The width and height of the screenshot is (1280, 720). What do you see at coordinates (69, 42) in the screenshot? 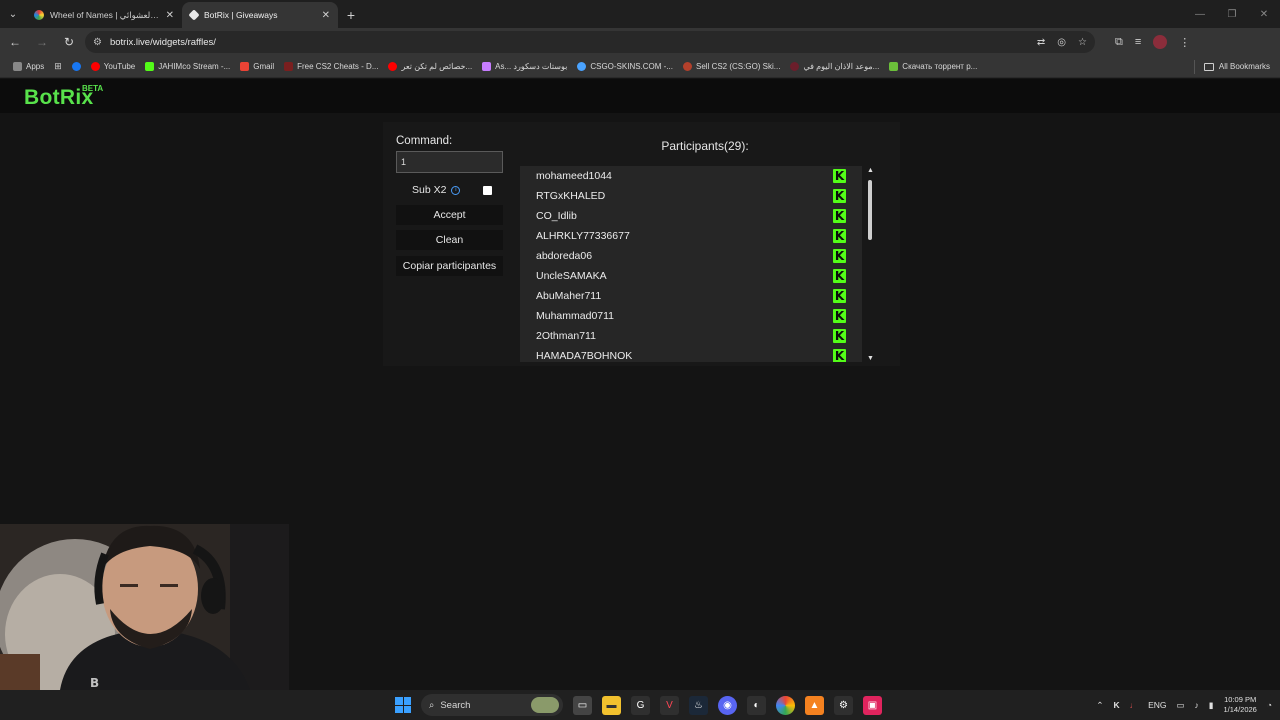
I see `reload-button: ↻` at bounding box center [69, 42].